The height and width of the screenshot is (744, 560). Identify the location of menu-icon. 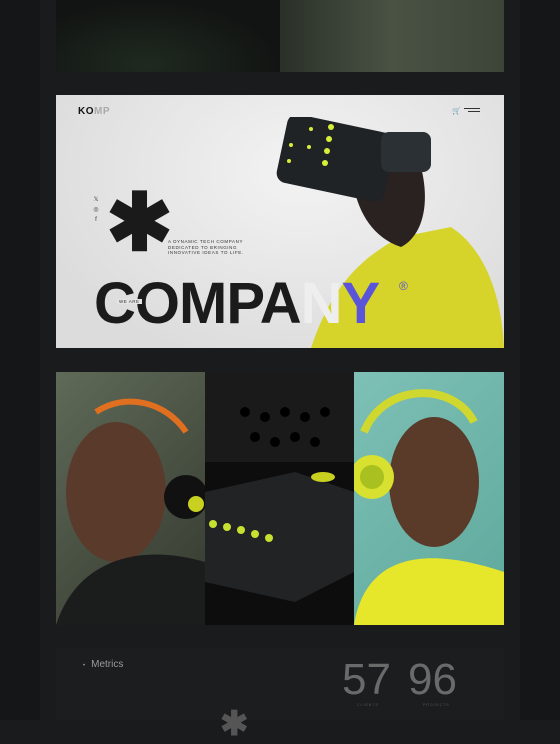
(472, 111).